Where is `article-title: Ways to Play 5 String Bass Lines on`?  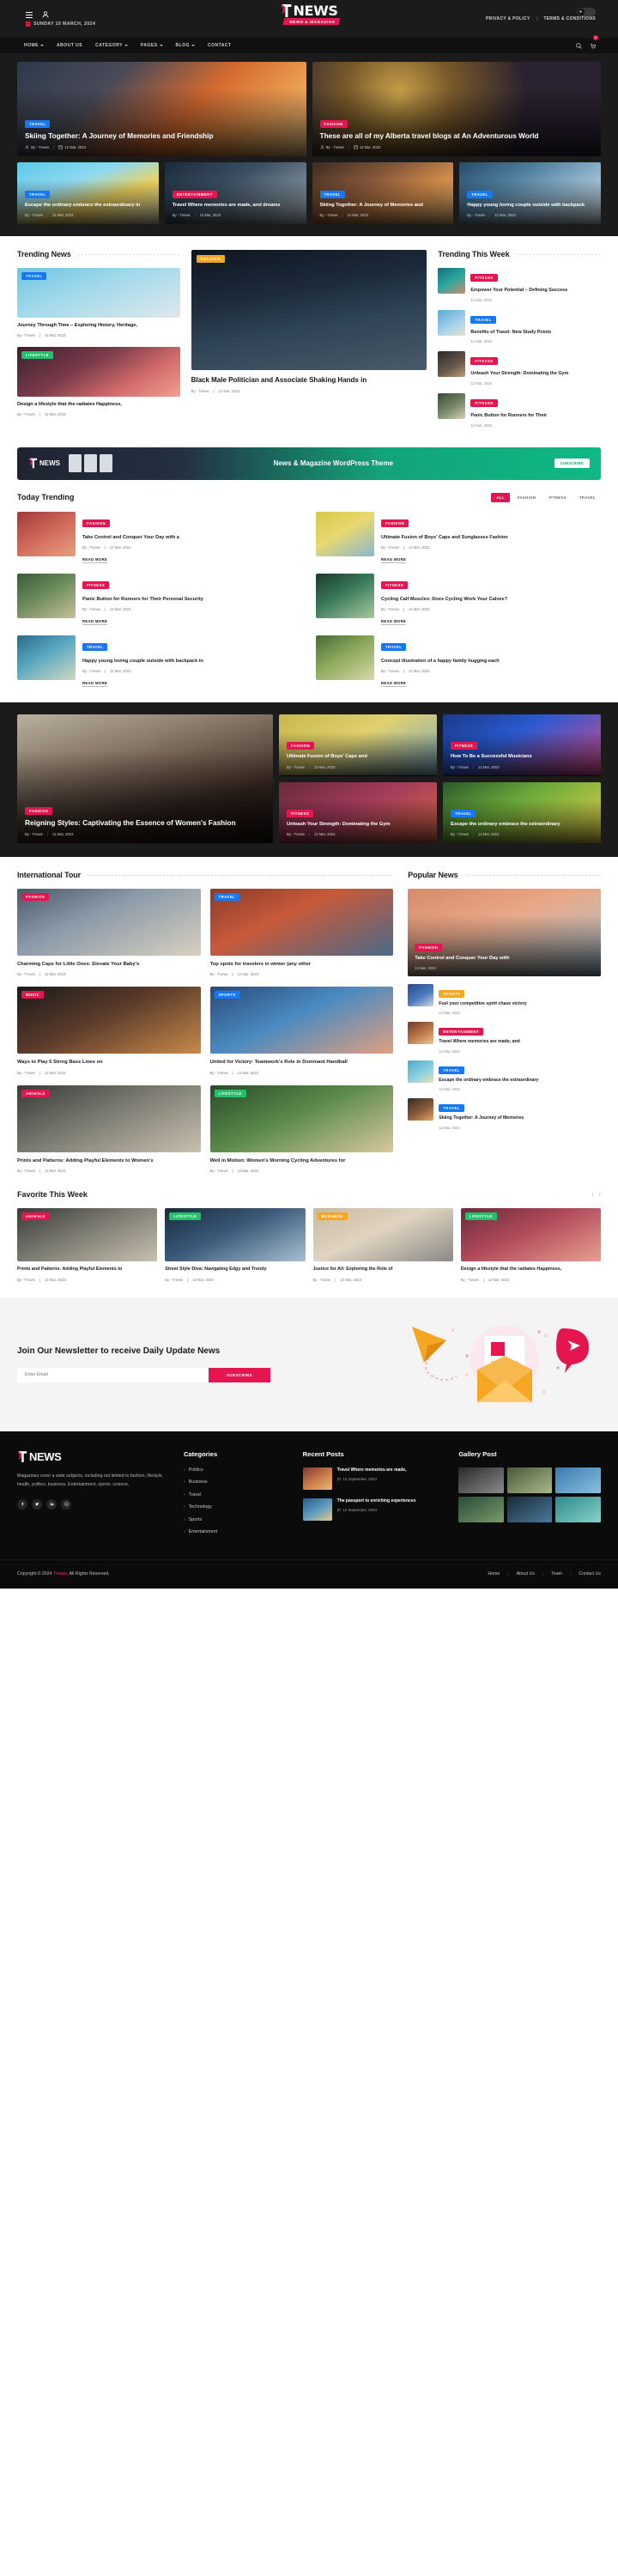
article-title: Ways to Play 5 String Bass Lines on is located at coordinates (109, 1063).